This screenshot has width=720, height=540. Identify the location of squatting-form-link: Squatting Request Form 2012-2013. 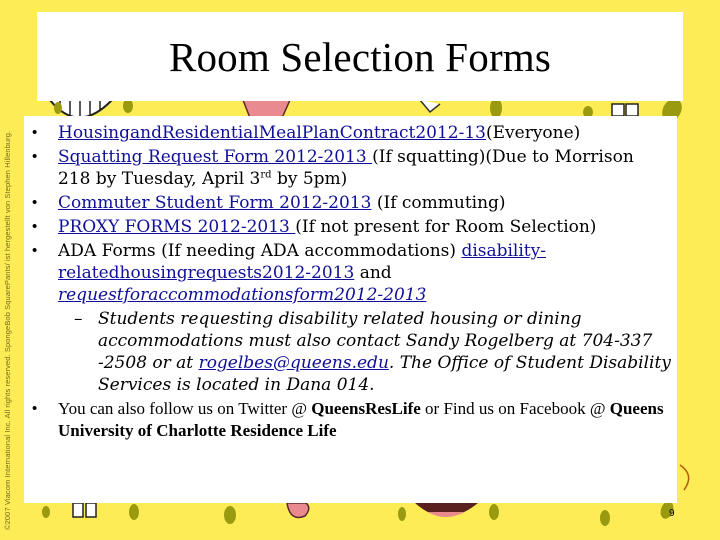
(215, 157).